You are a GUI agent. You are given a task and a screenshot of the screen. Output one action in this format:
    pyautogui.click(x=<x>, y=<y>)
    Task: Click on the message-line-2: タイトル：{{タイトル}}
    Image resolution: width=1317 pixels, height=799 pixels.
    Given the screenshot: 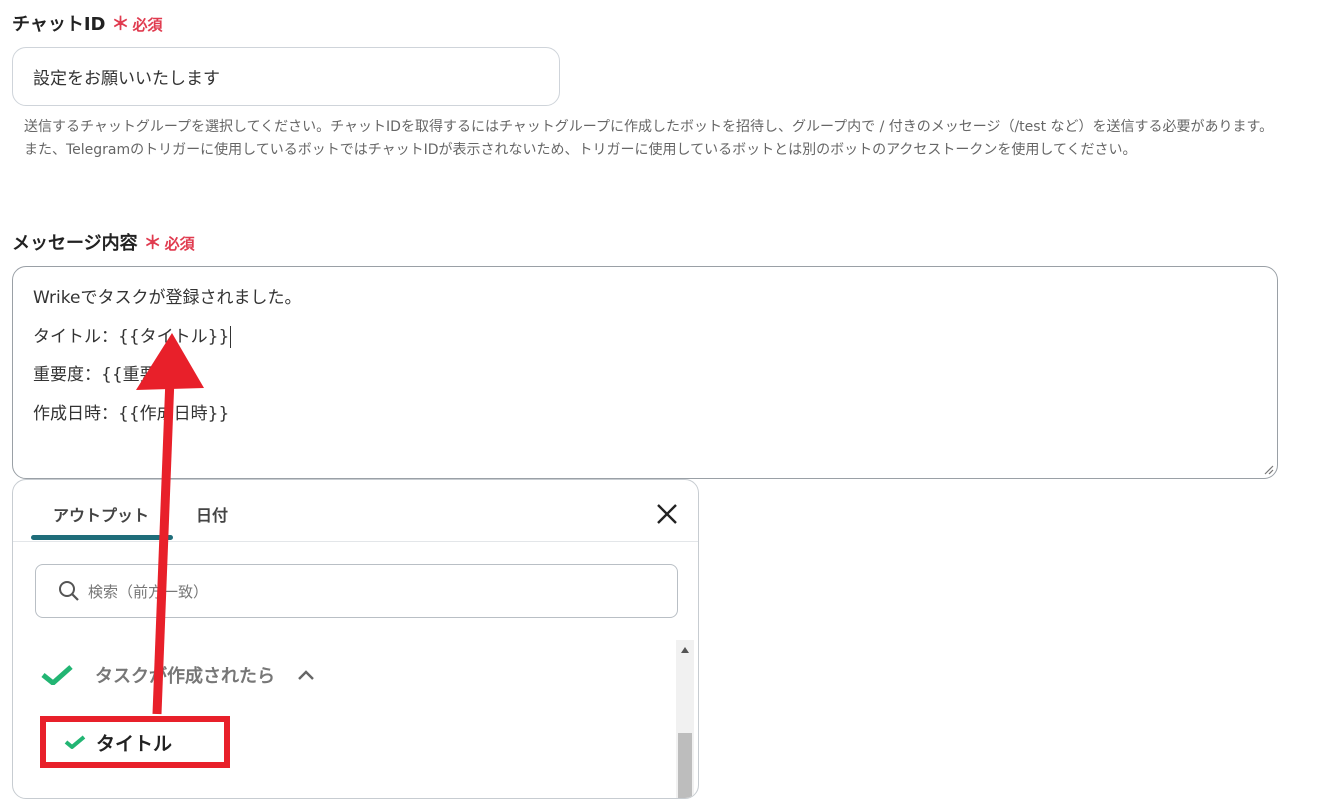 What is the action you would take?
    pyautogui.click(x=645, y=343)
    